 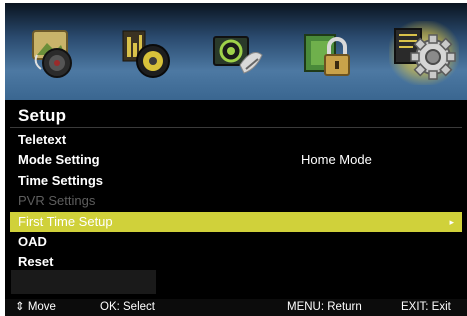 I want to click on picture-icon, so click(x=55, y=54).